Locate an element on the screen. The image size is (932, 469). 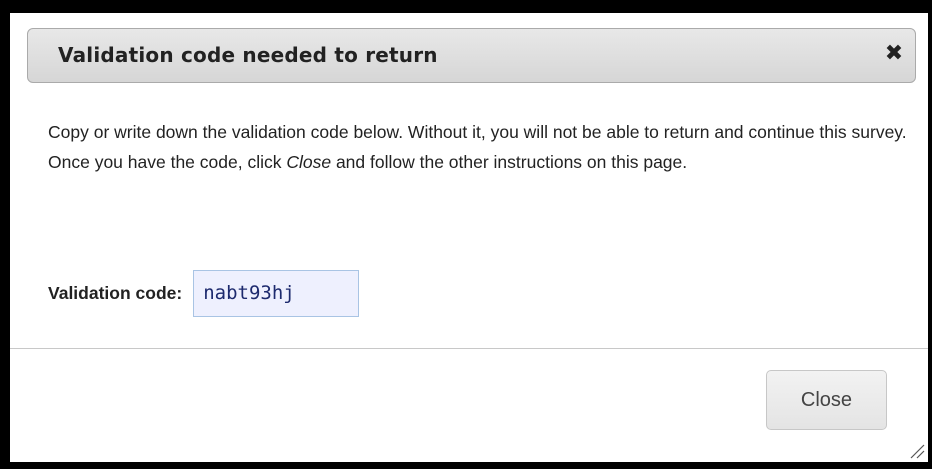
dialog-title: Validation code needed to return is located at coordinates (248, 55).